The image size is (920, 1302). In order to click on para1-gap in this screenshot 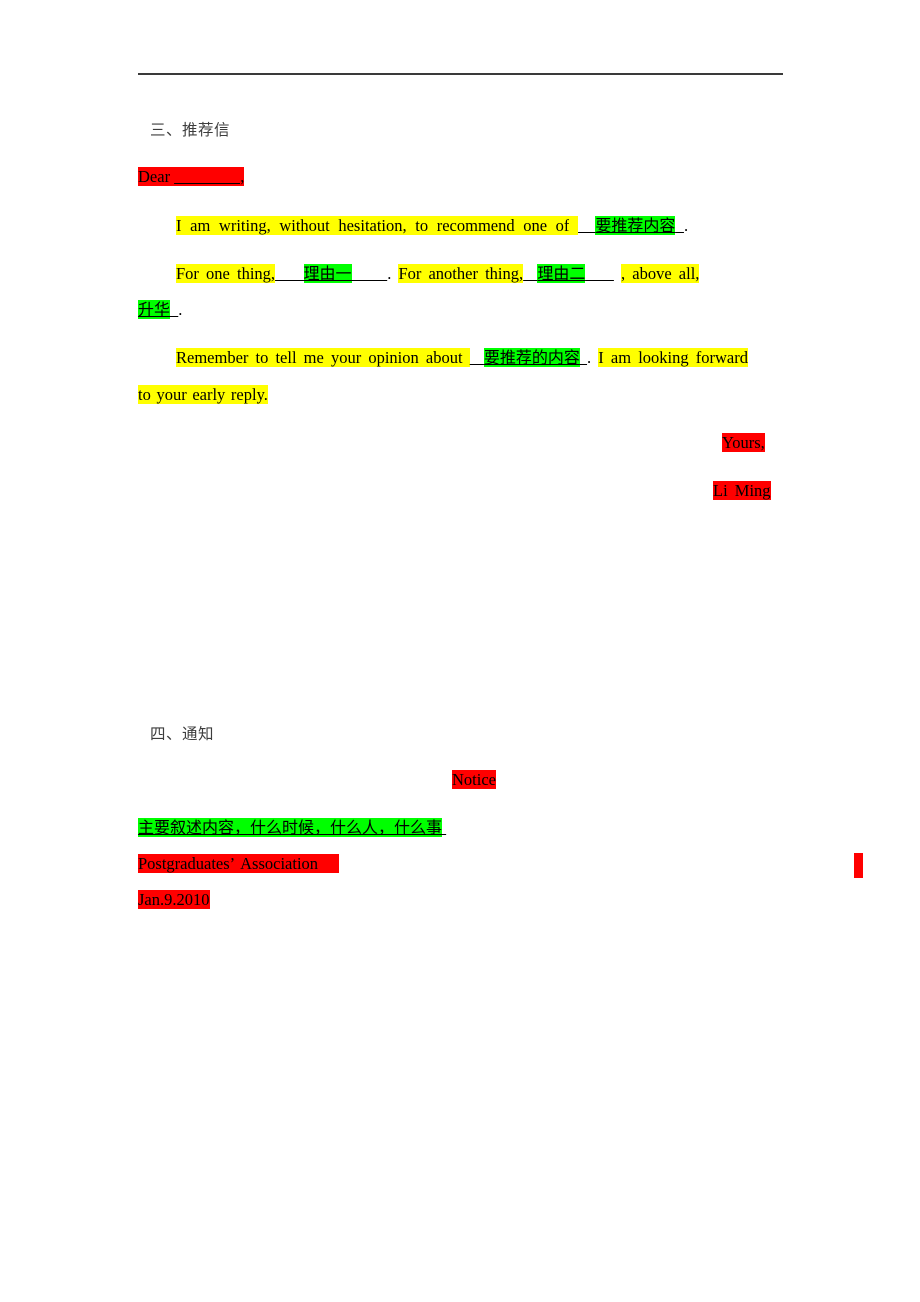, I will do `click(574, 225)`.